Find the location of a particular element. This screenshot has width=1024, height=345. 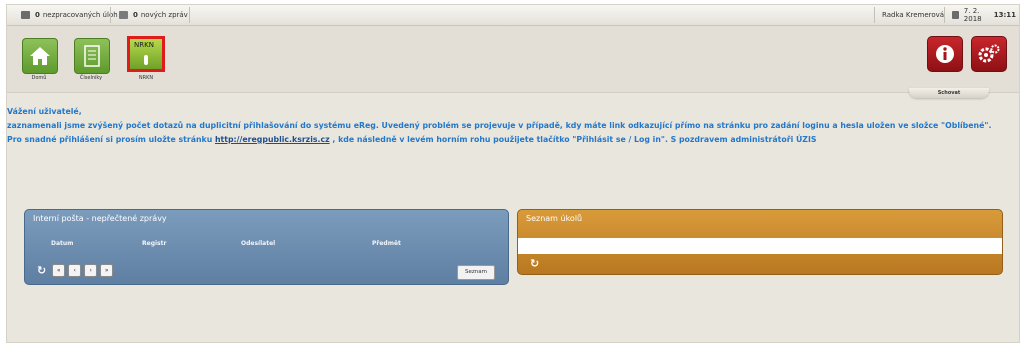

messages-counter: 0 nových zpráv is located at coordinates (153, 15).